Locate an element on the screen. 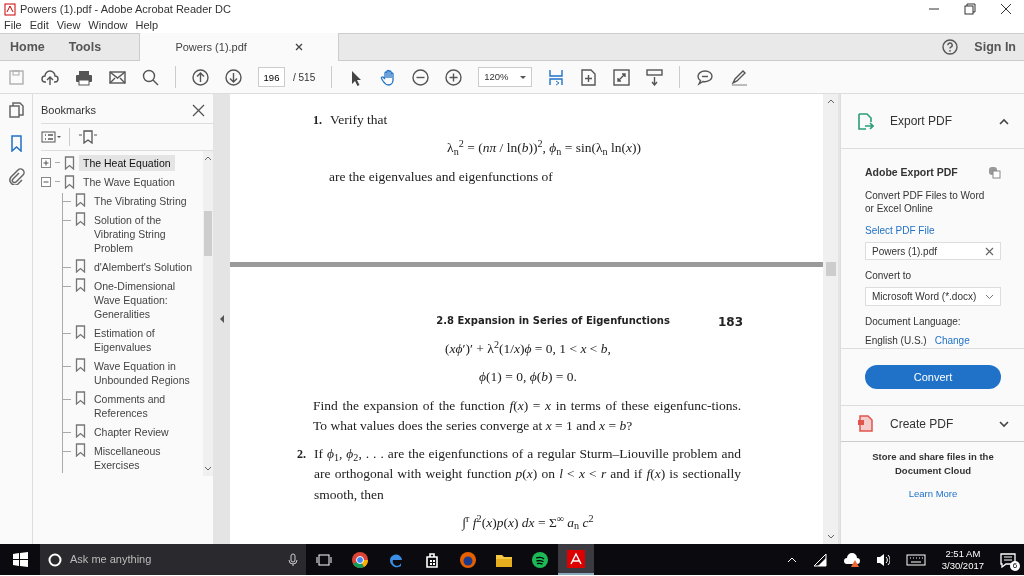 Image resolution: width=1024 pixels, height=576 pixels. page-number: 183 is located at coordinates (730, 322).